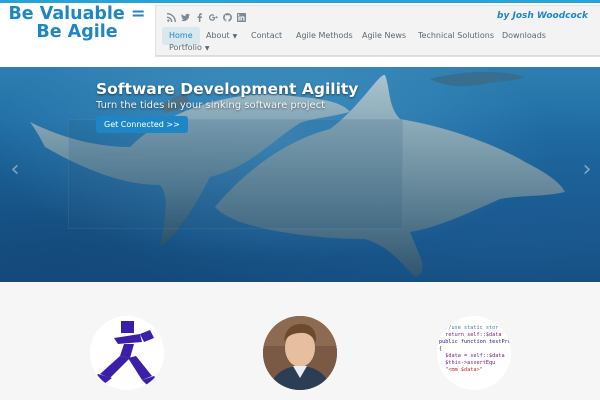 The height and width of the screenshot is (400, 600). Describe the element at coordinates (461, 370) in the screenshot. I see `code-line: "<mm $data>"` at that location.